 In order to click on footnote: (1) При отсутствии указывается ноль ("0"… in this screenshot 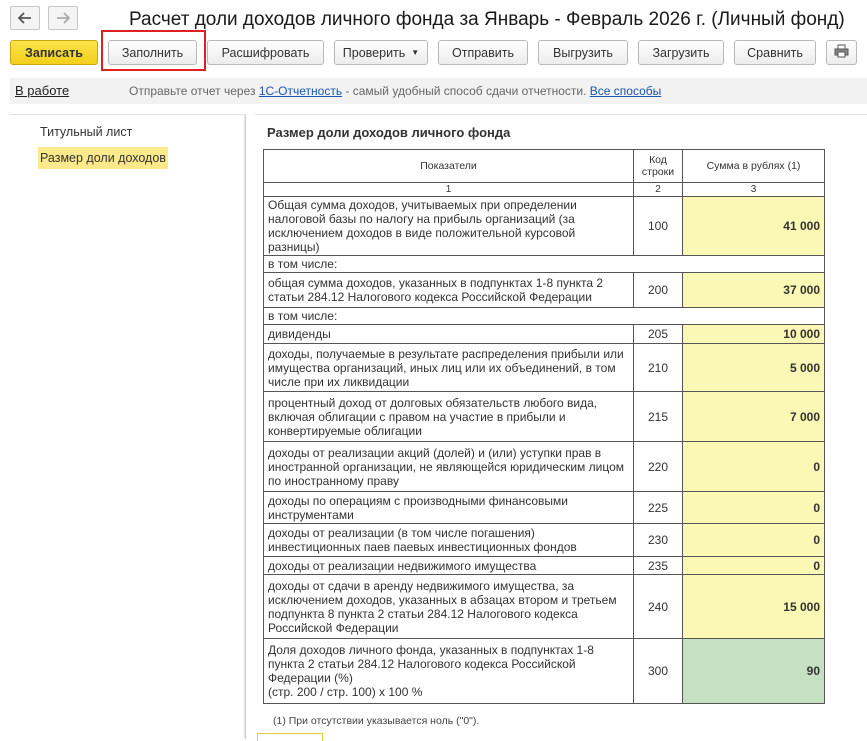, I will do `click(376, 721)`.